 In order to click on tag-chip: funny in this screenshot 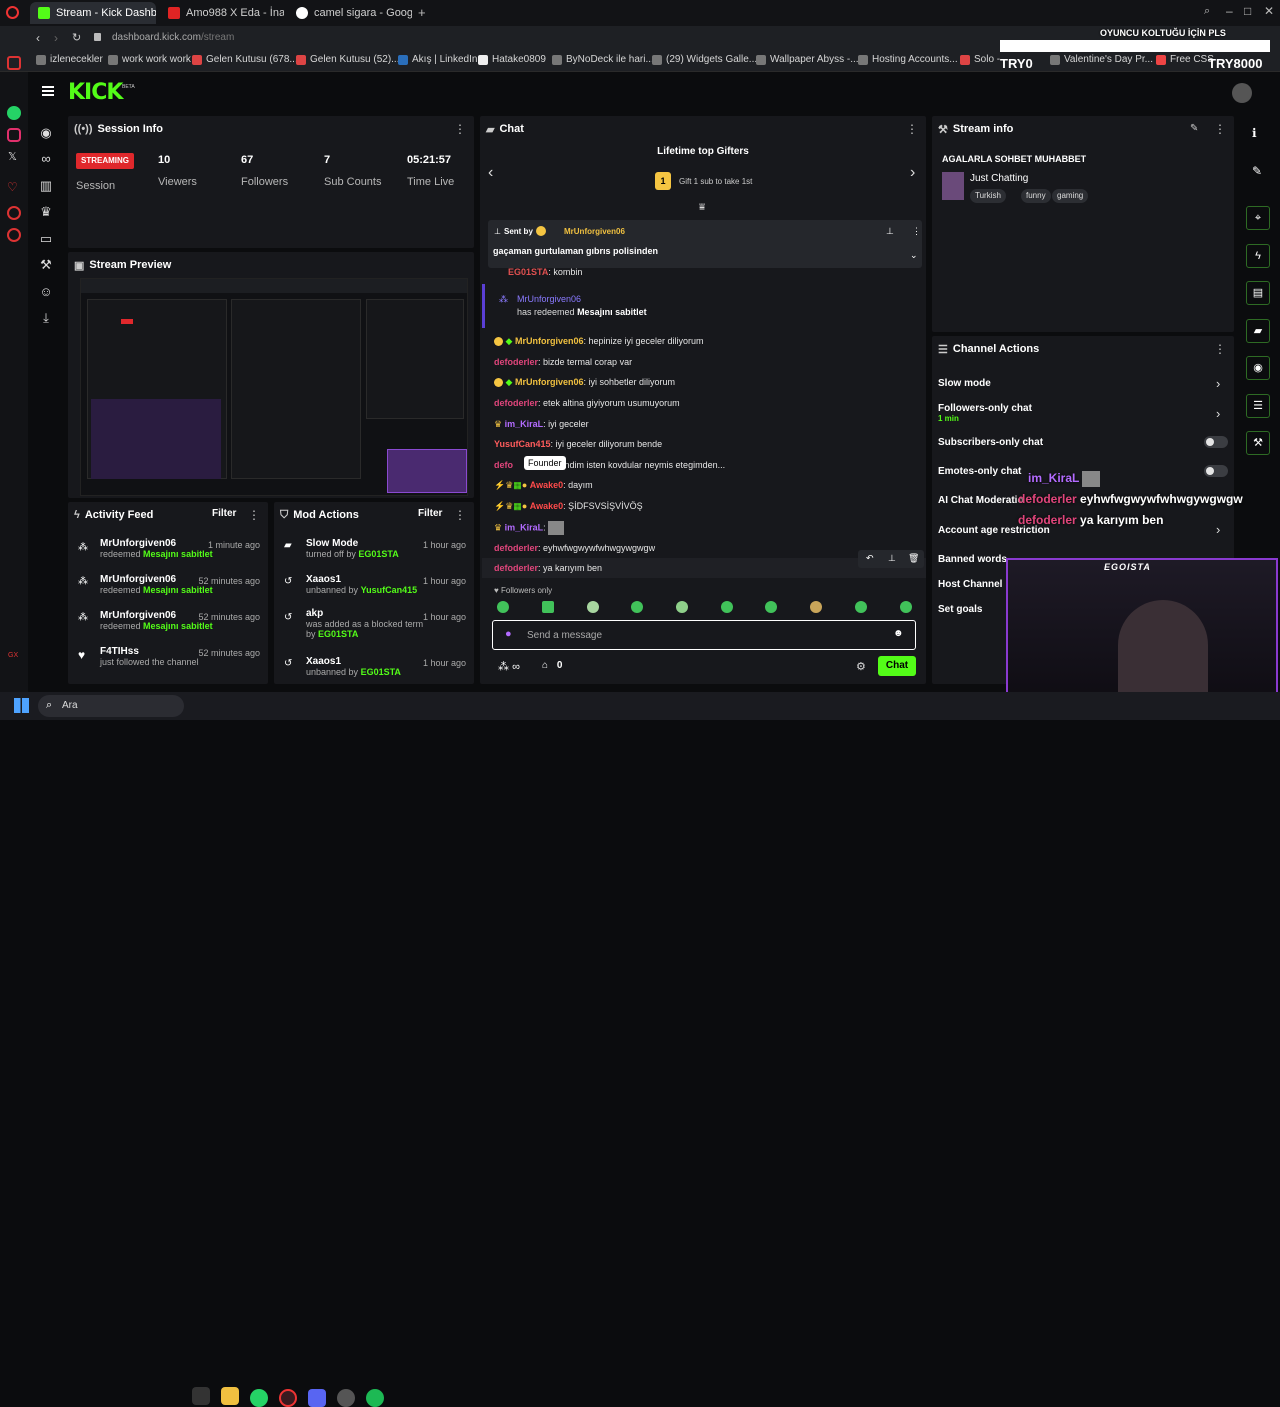, I will do `click(1036, 196)`.